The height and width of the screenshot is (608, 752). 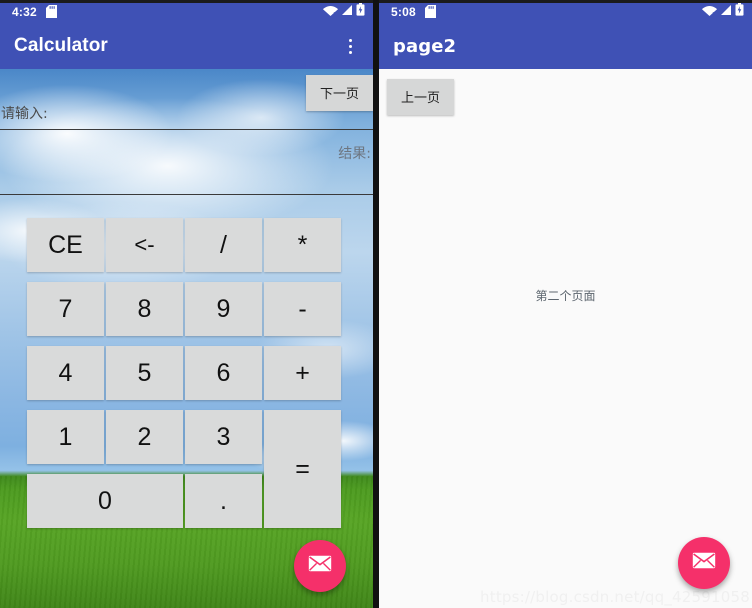 I want to click on key-7: 7, so click(x=65, y=309).